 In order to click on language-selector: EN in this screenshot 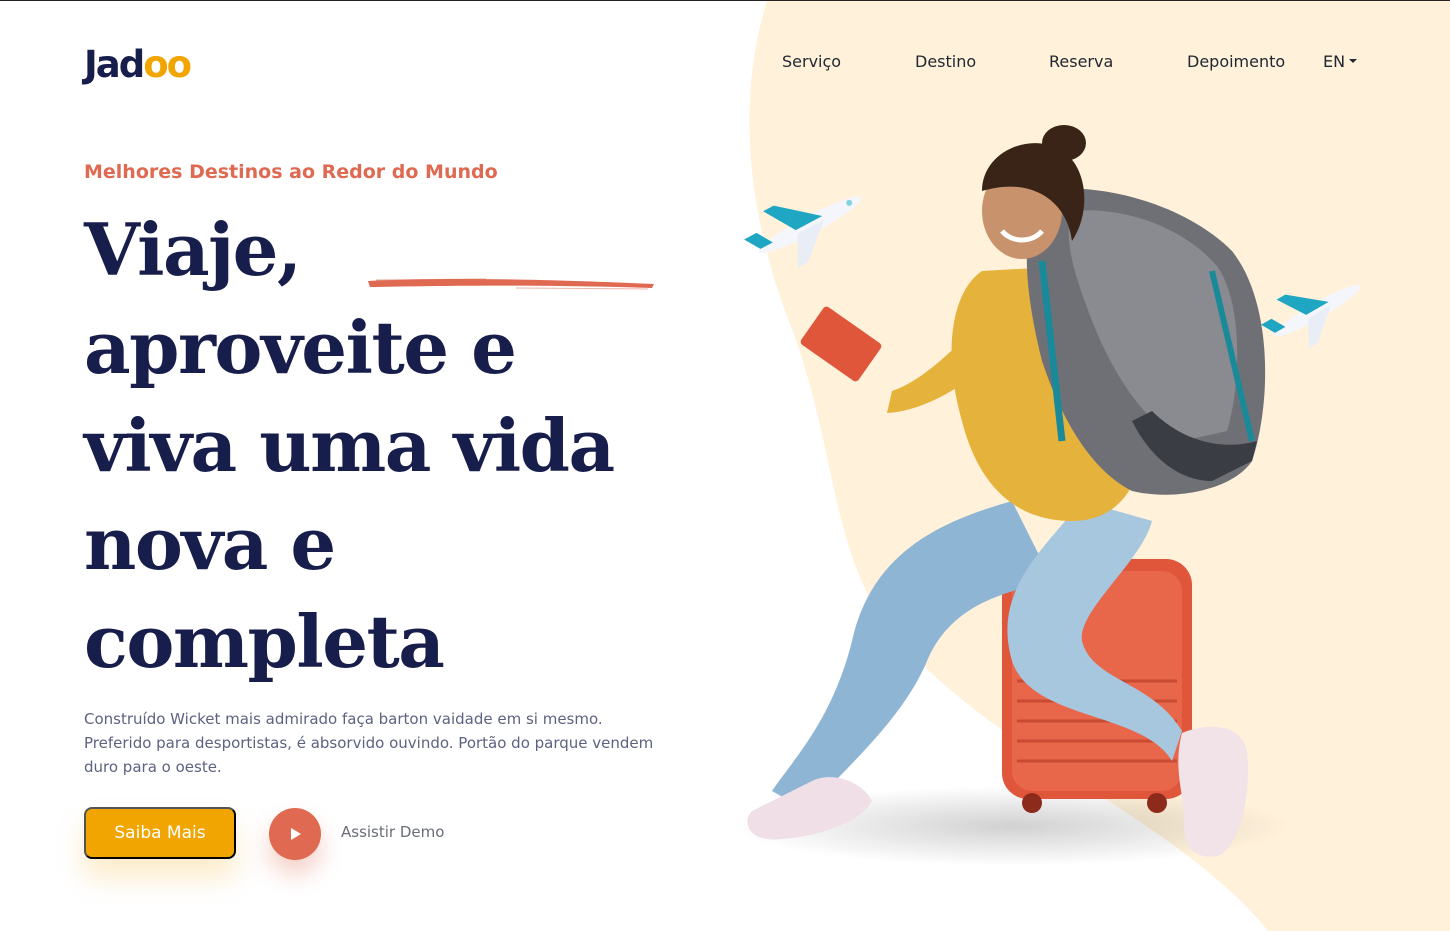, I will do `click(1340, 61)`.